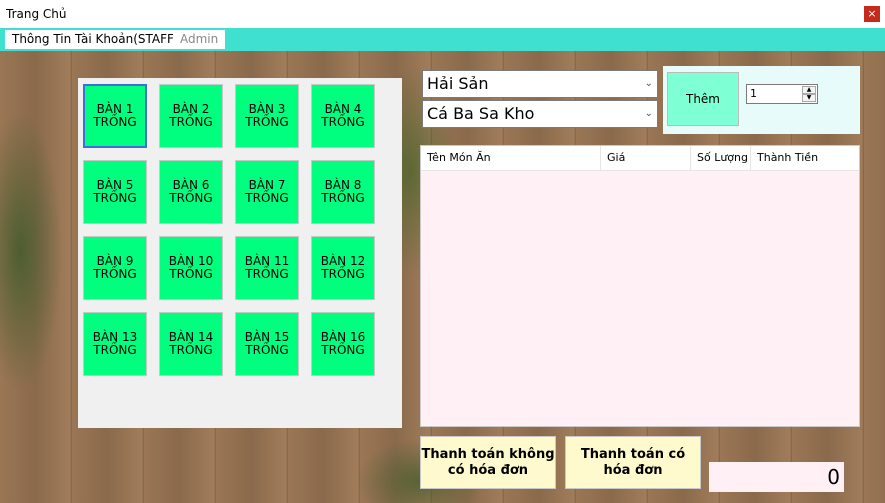  I want to click on stepper-down-icon: ▼, so click(809, 98).